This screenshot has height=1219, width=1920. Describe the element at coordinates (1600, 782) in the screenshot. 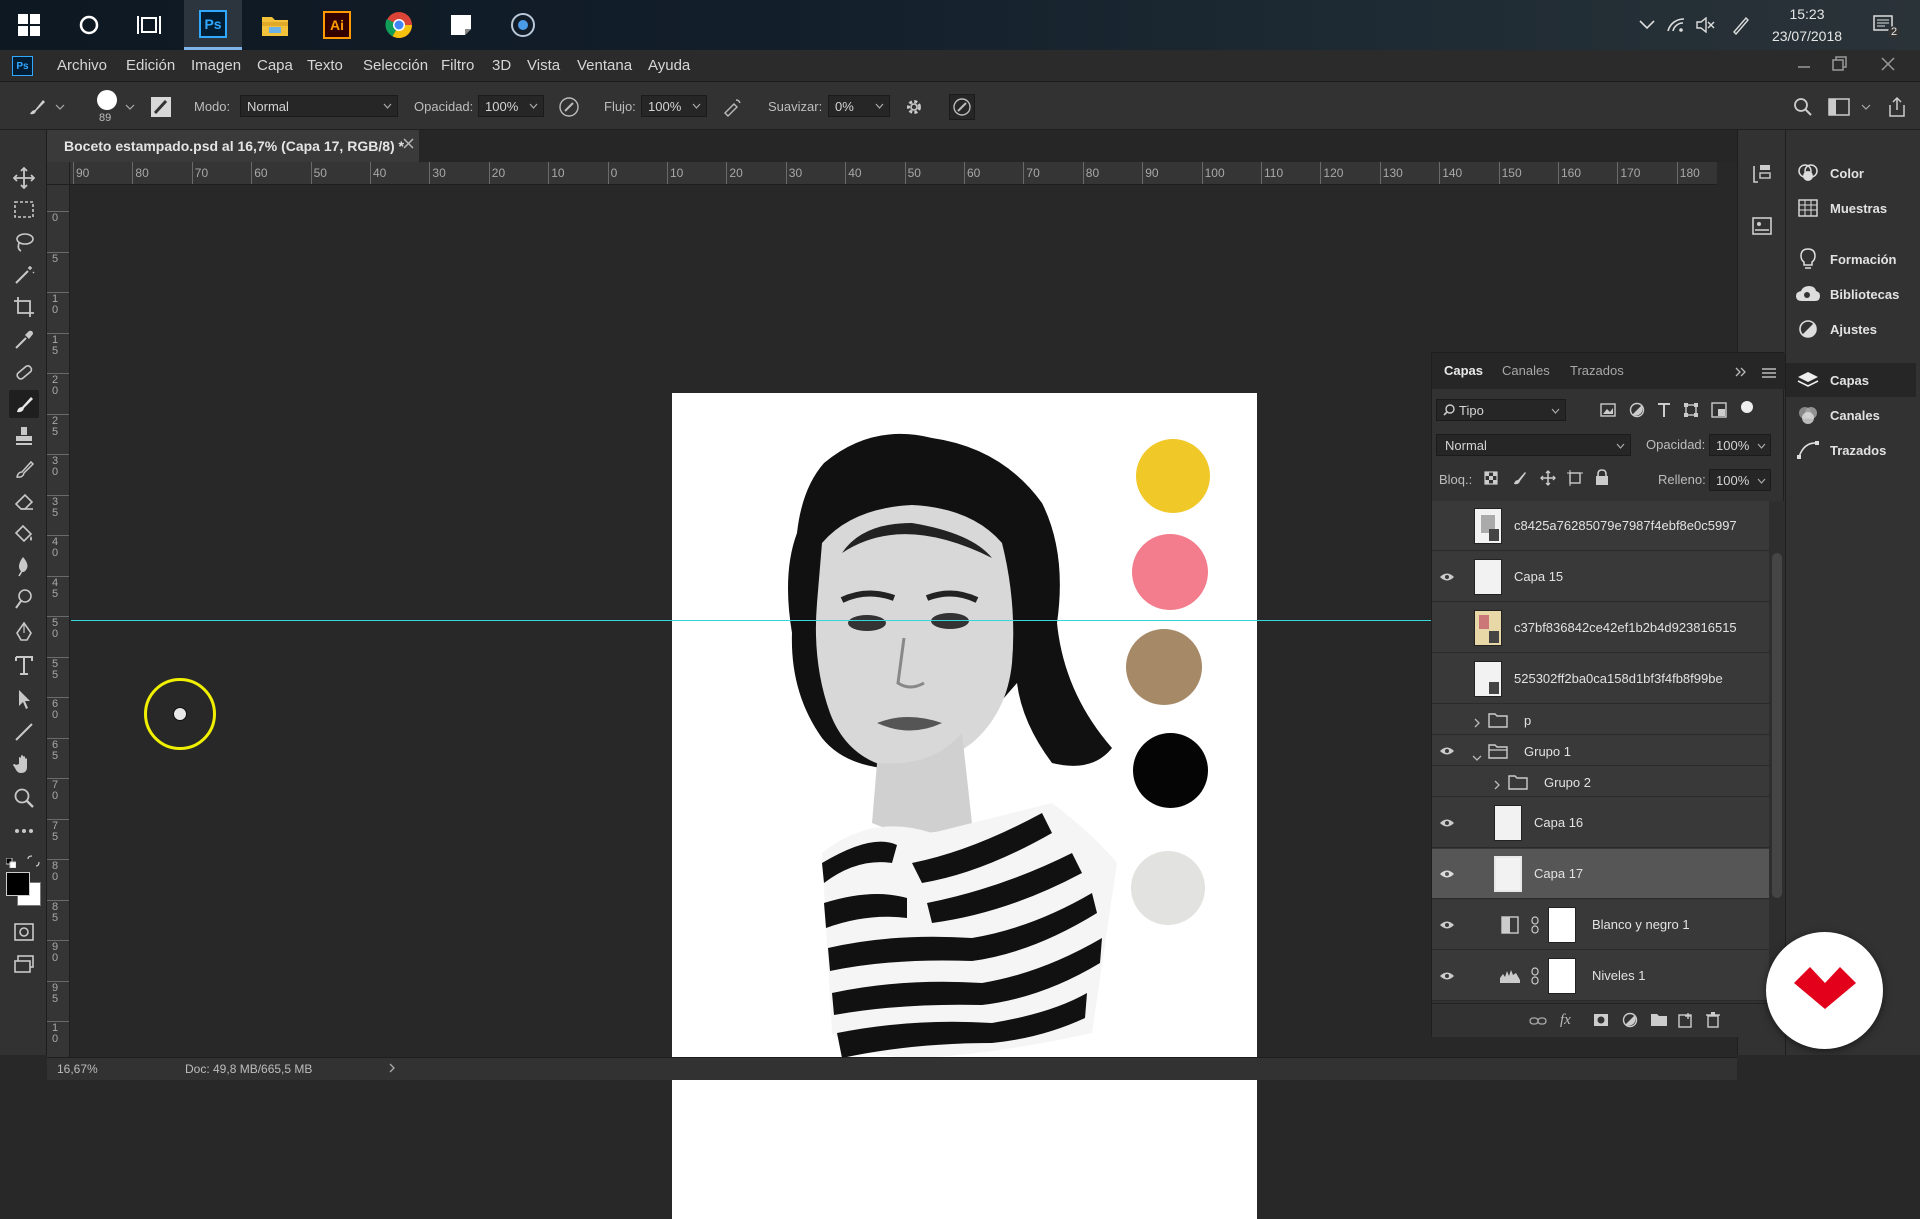

I see `layer-group-row: Grupo 2` at that location.